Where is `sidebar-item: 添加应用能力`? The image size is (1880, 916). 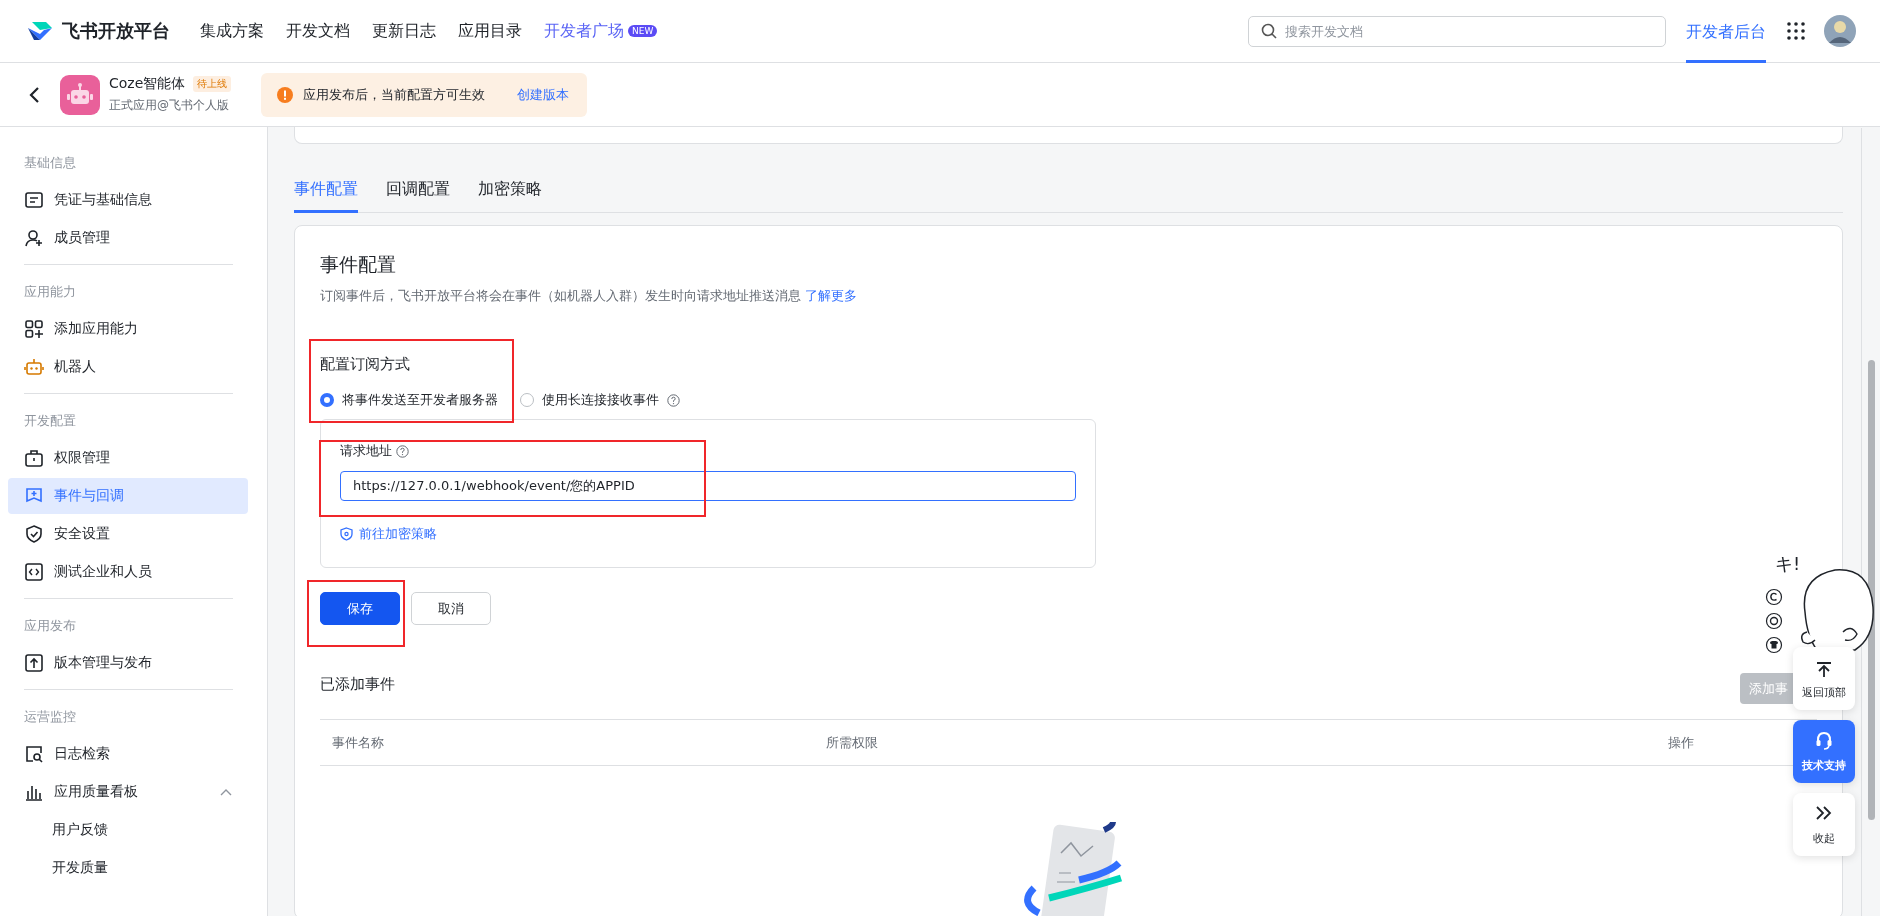
sidebar-item: 添加应用能力 is located at coordinates (128, 329).